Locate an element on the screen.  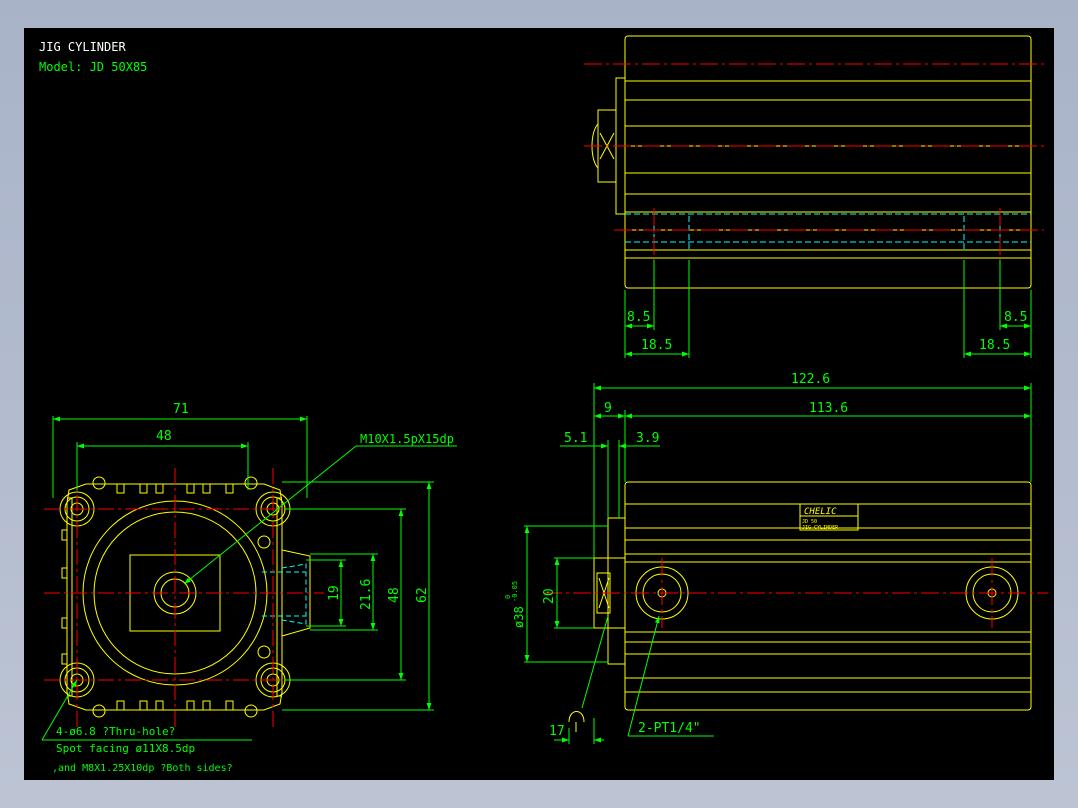
side-view-centerlines is located at coordinates (796, 593).